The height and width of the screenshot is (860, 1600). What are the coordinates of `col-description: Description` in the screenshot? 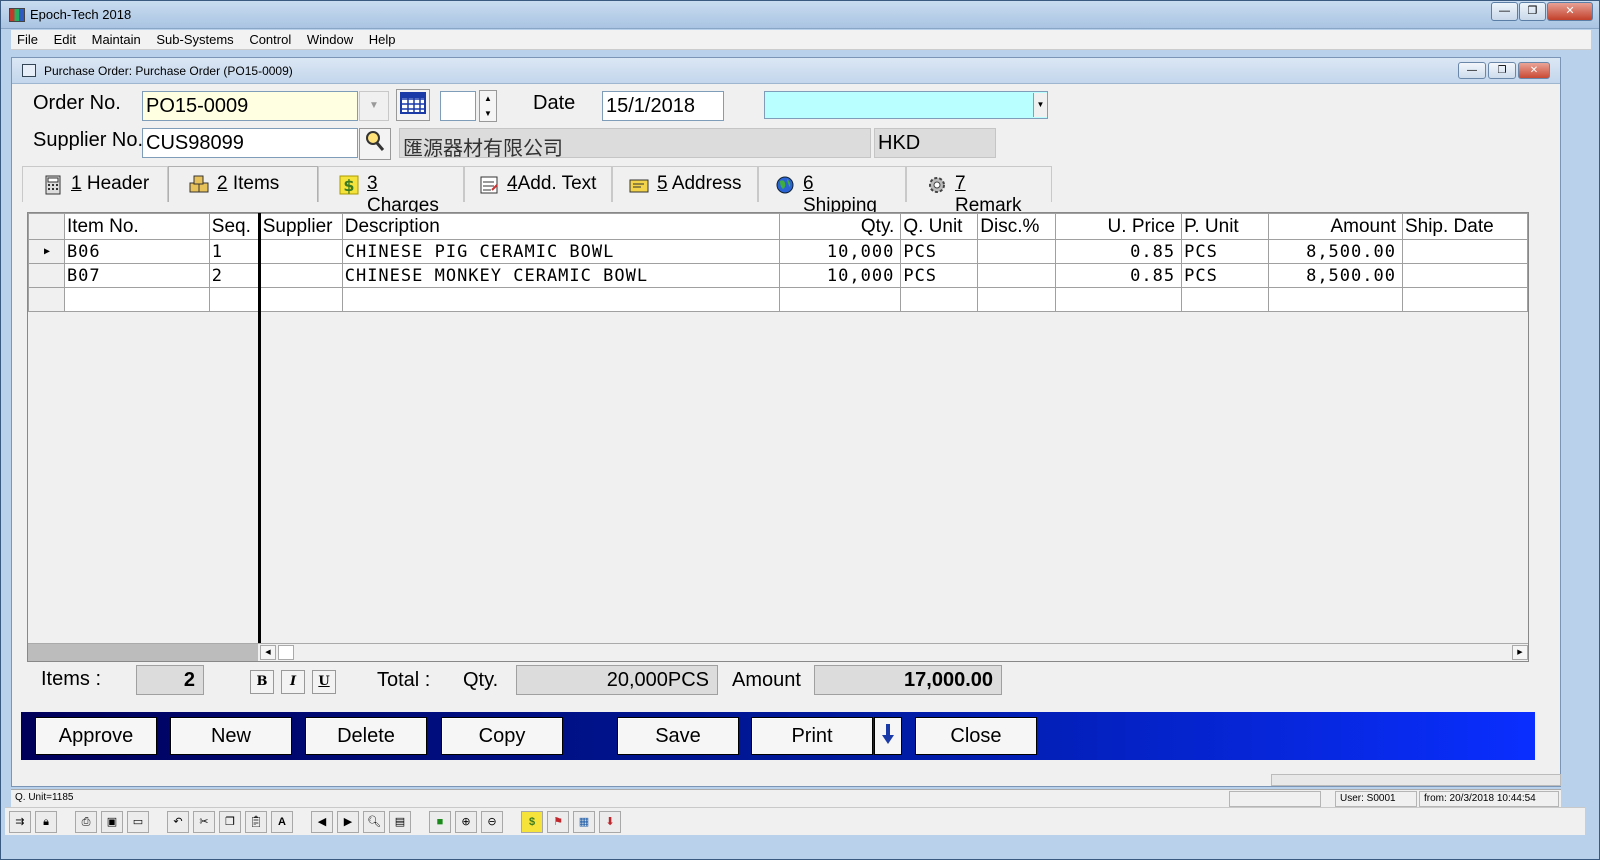 It's located at (561, 226).